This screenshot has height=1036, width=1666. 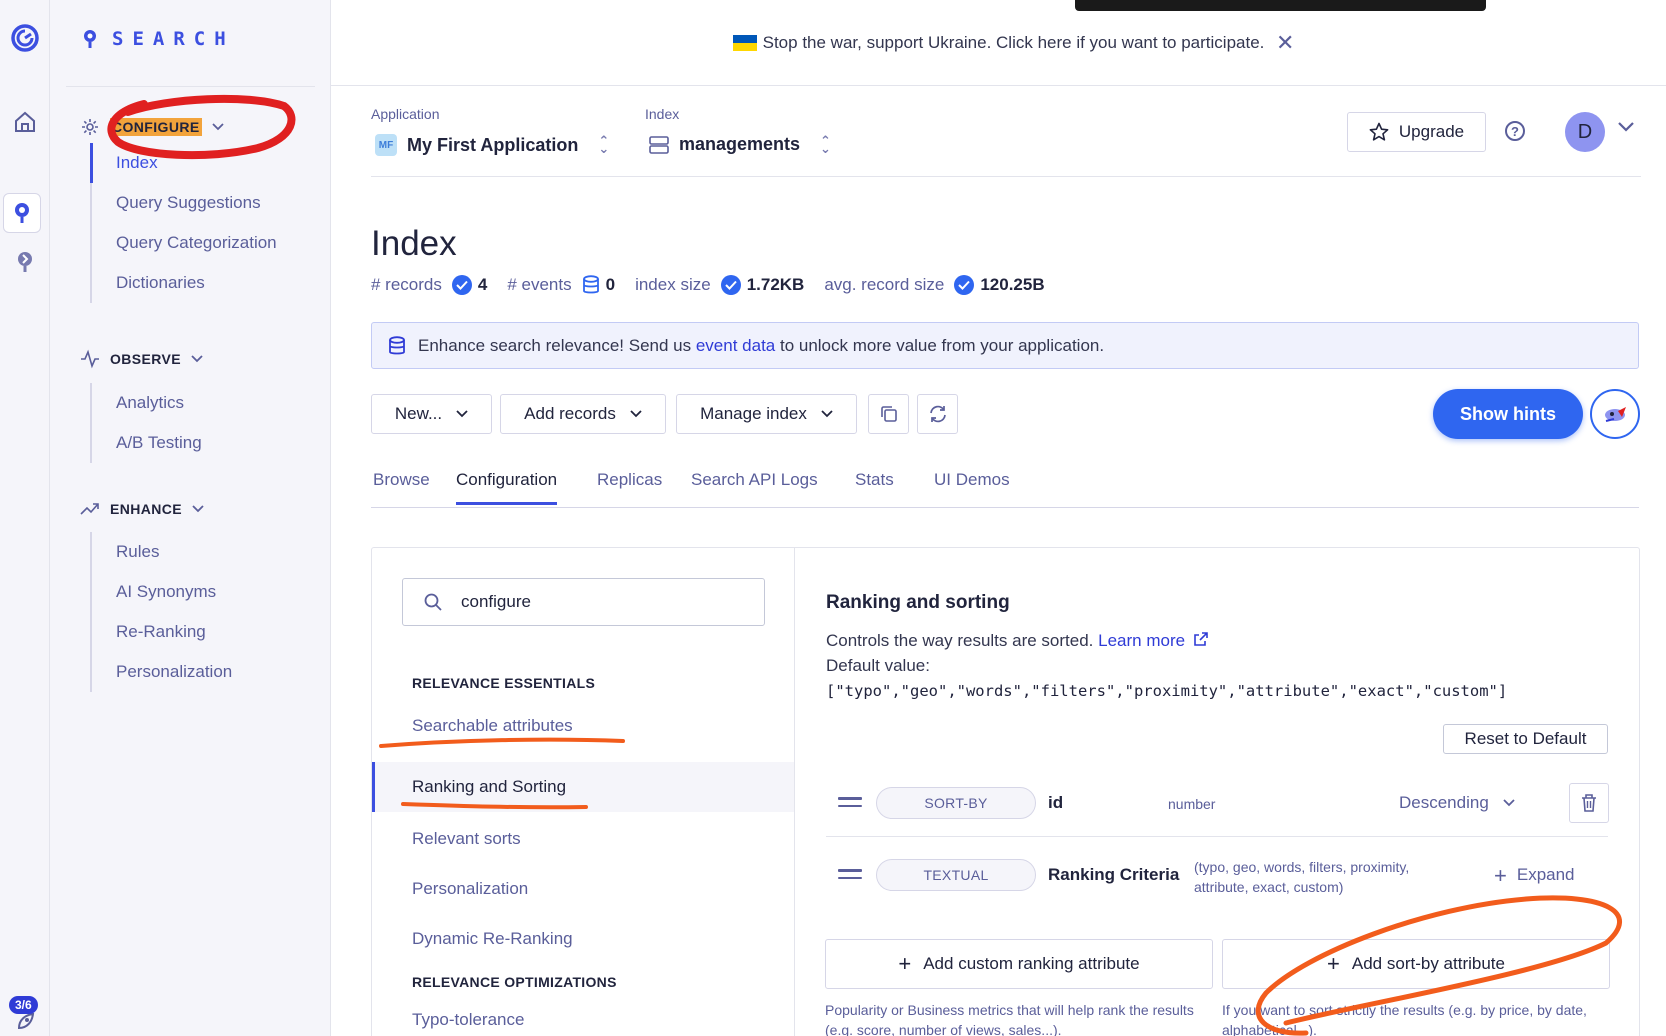 I want to click on copy-button, so click(x=888, y=414).